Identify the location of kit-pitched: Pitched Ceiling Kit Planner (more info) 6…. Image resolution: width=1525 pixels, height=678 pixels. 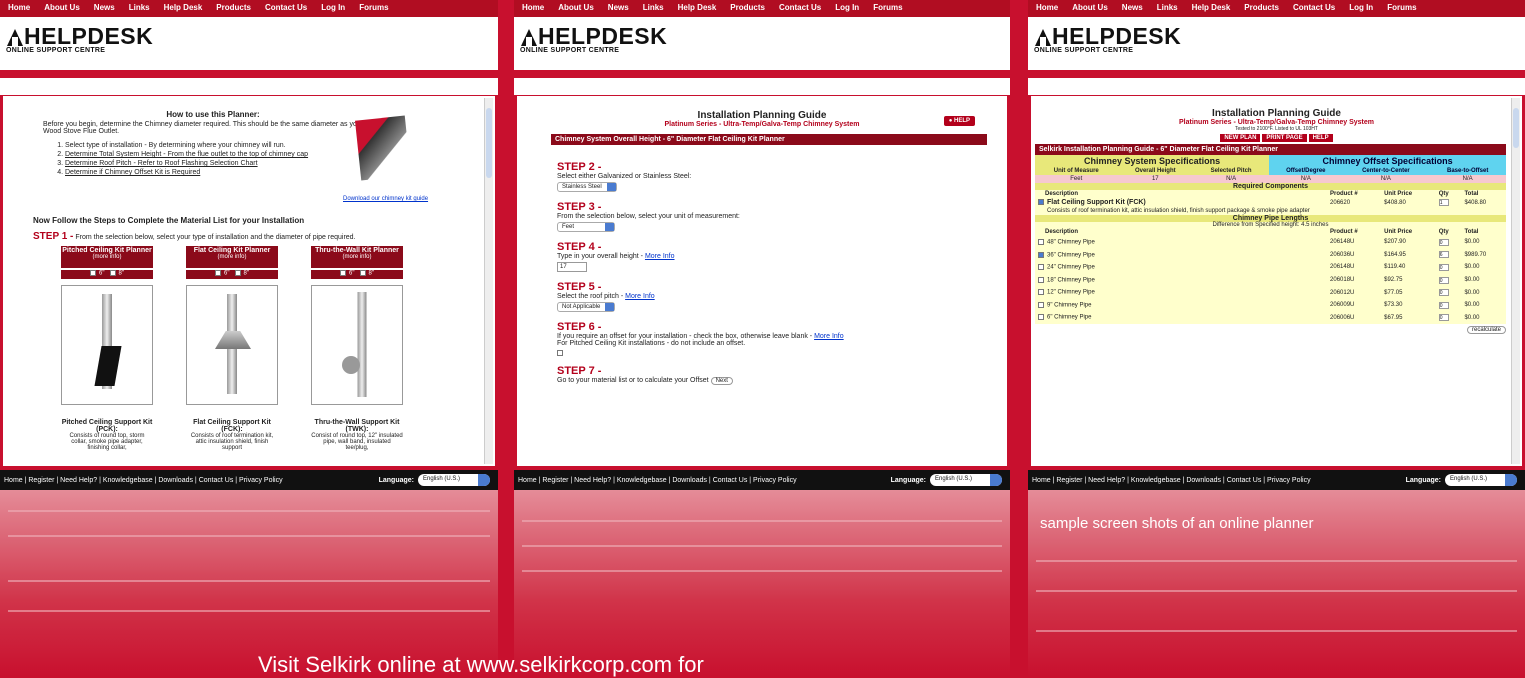
(107, 348).